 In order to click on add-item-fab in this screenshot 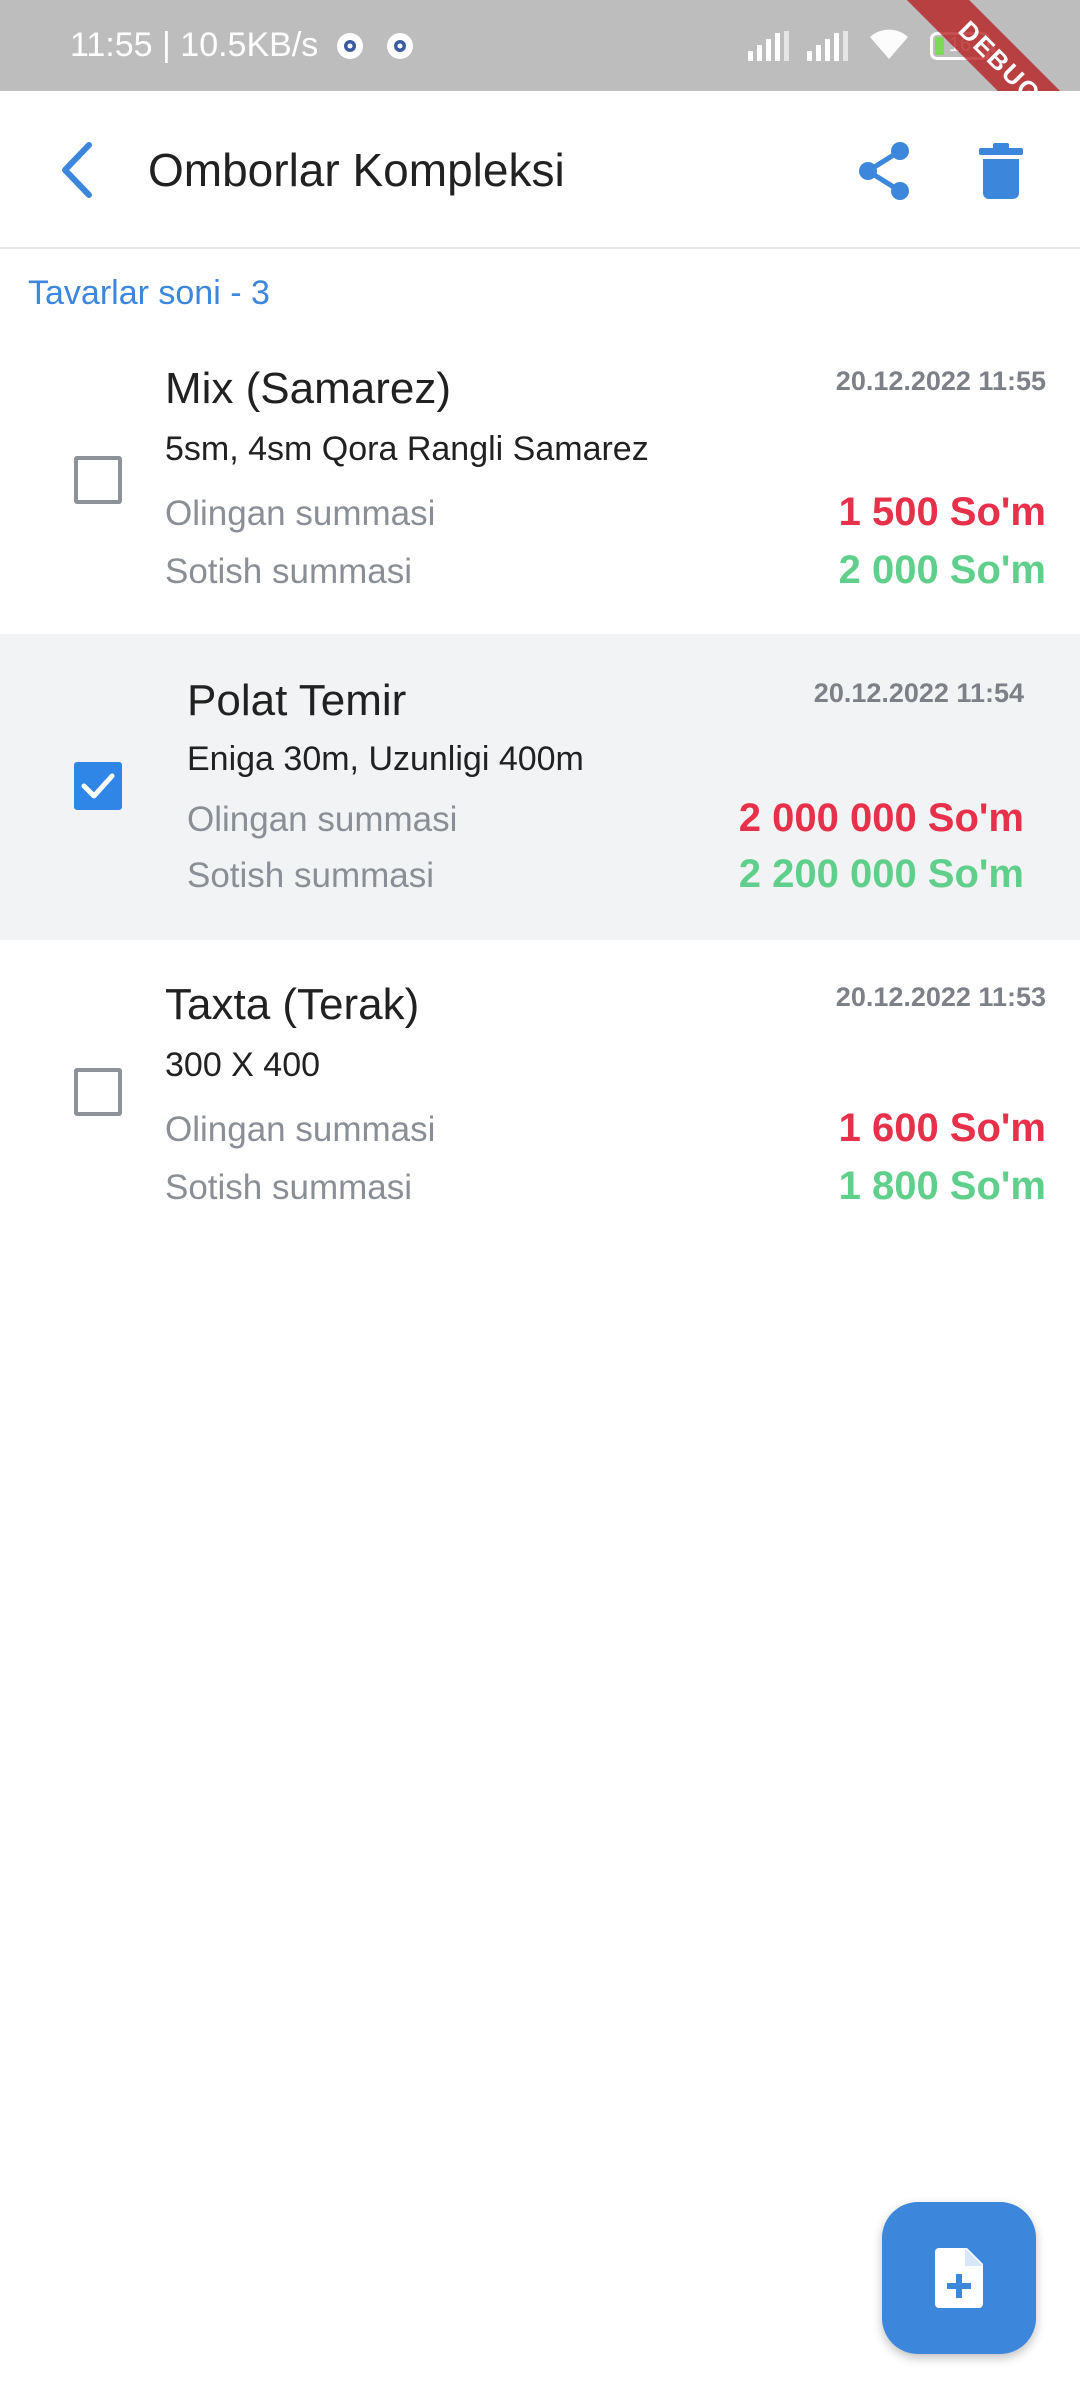, I will do `click(959, 2278)`.